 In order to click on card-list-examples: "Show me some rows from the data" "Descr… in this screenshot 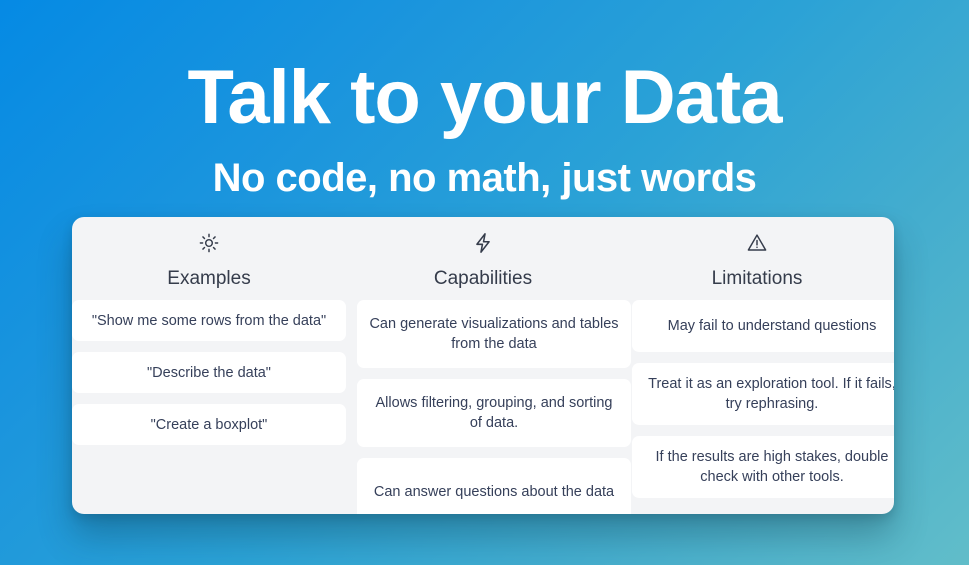, I will do `click(212, 378)`.